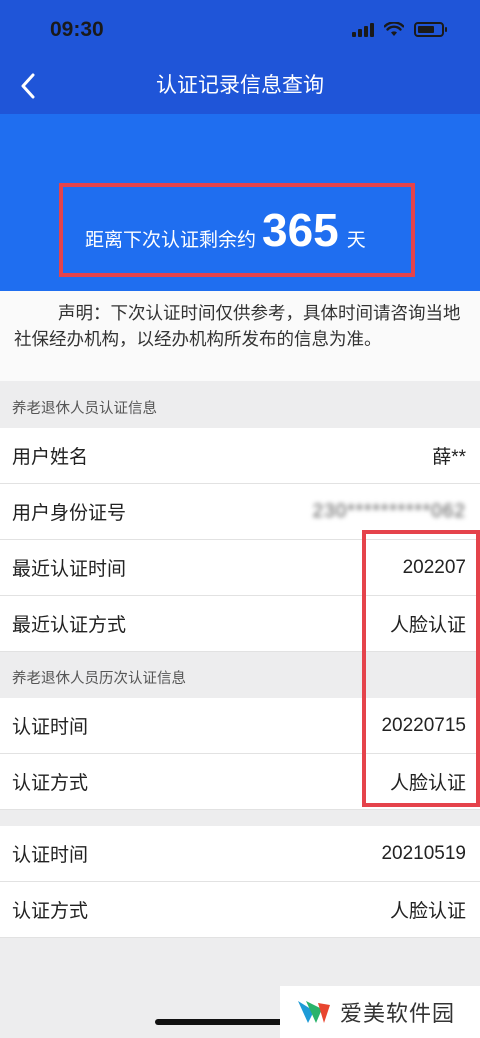 Image resolution: width=480 pixels, height=1038 pixels. I want to click on watermark: 爱美软件园, so click(380, 1012).